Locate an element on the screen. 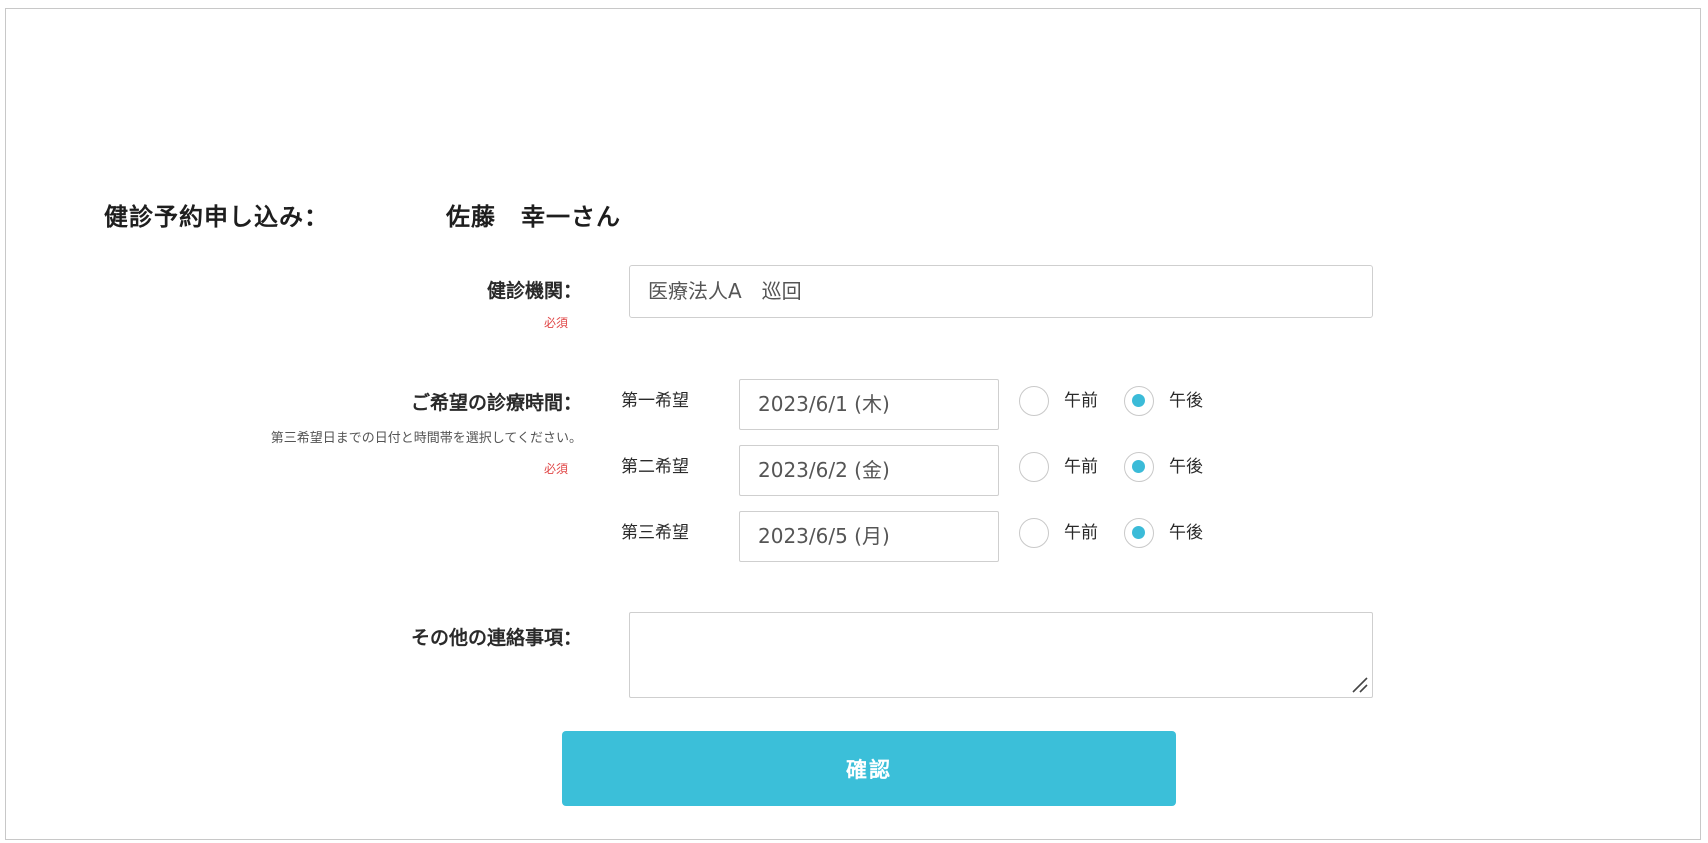  schedule-hint: 第三希望日までの日付と時間帯を選択してください。 is located at coordinates (426, 438).